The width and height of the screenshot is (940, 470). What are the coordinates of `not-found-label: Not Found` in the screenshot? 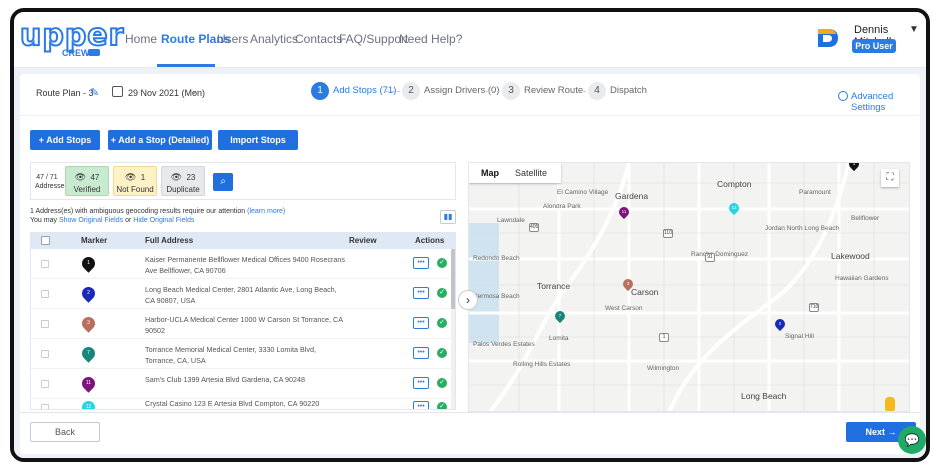 It's located at (135, 189).